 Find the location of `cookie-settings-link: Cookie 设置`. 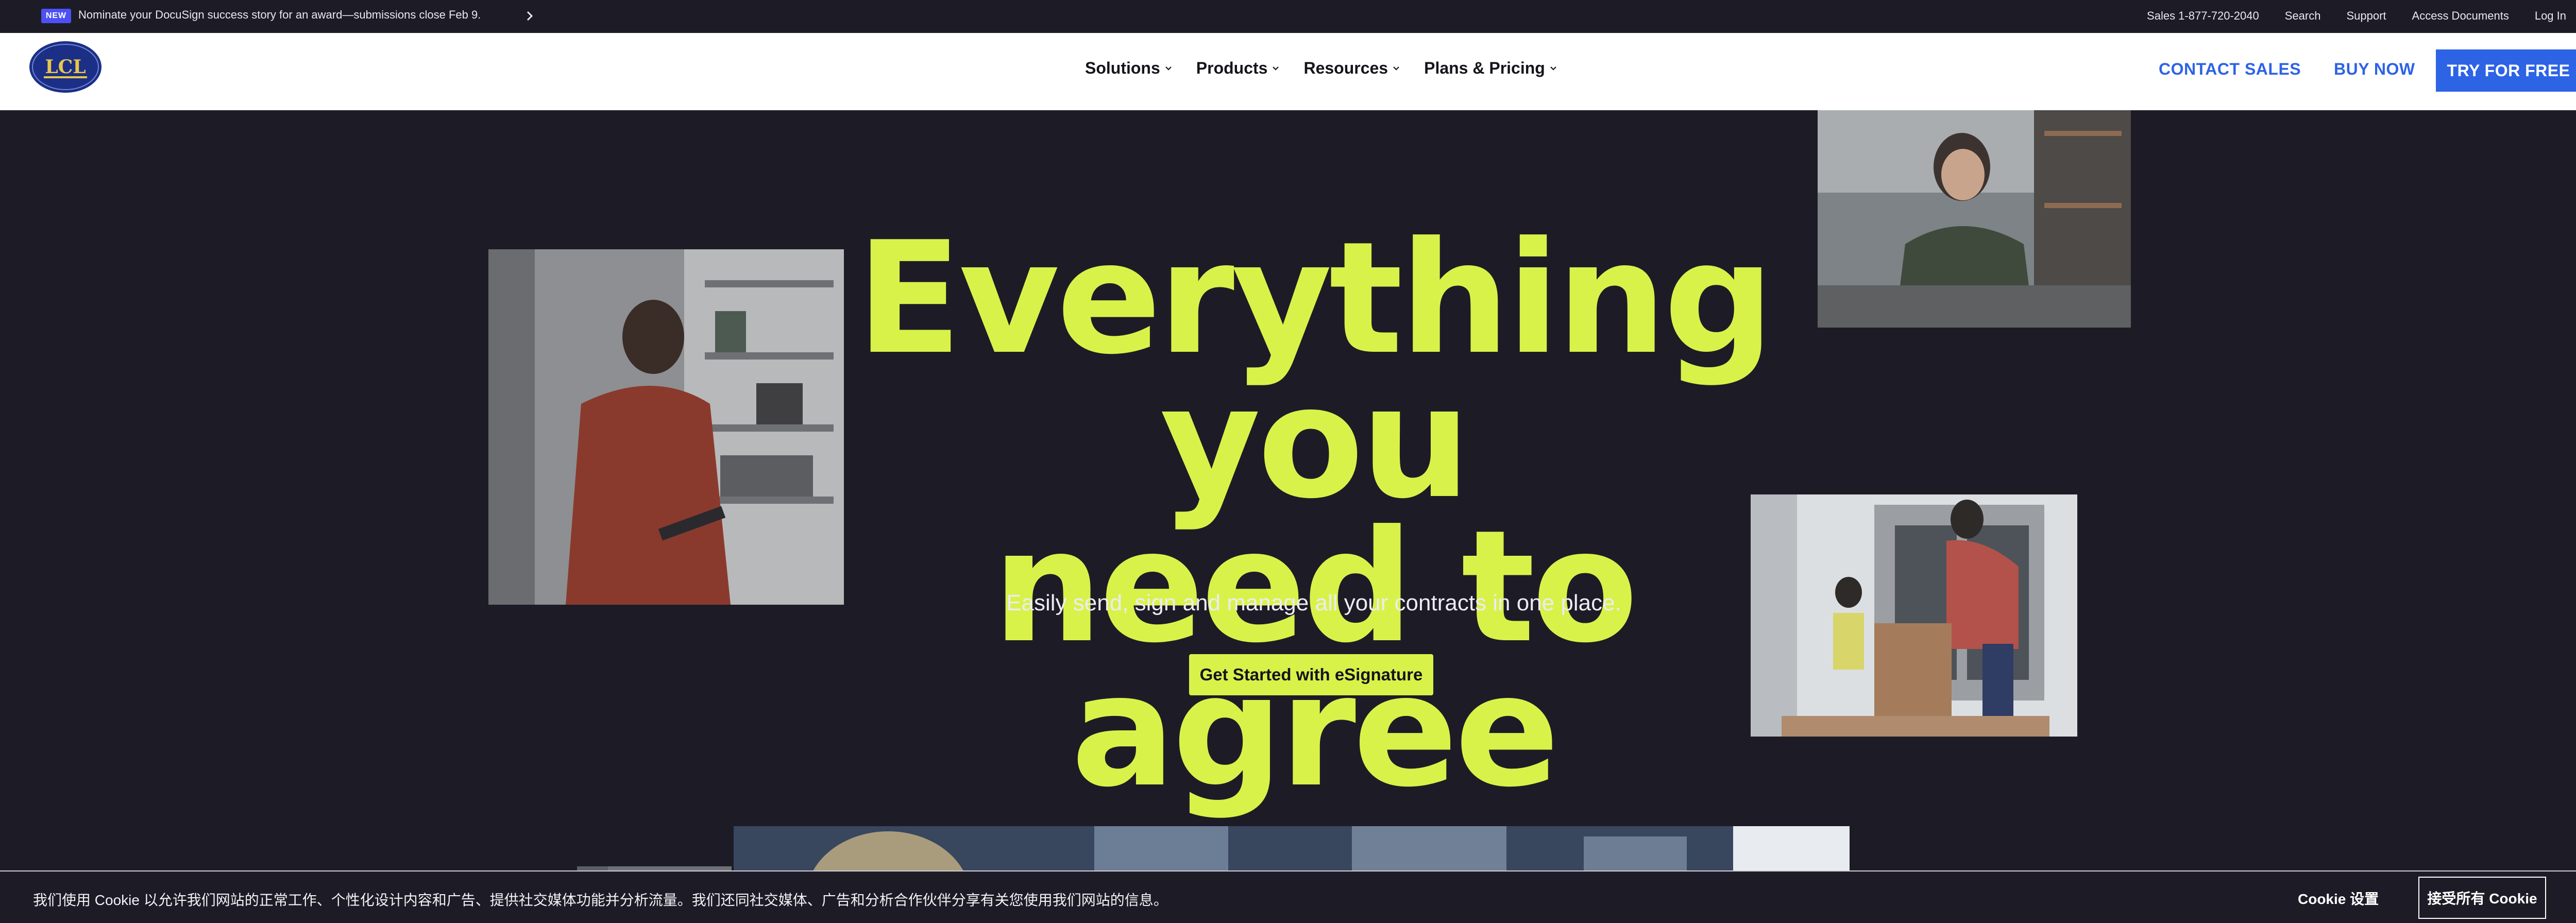

cookie-settings-link: Cookie 设置 is located at coordinates (2338, 898).